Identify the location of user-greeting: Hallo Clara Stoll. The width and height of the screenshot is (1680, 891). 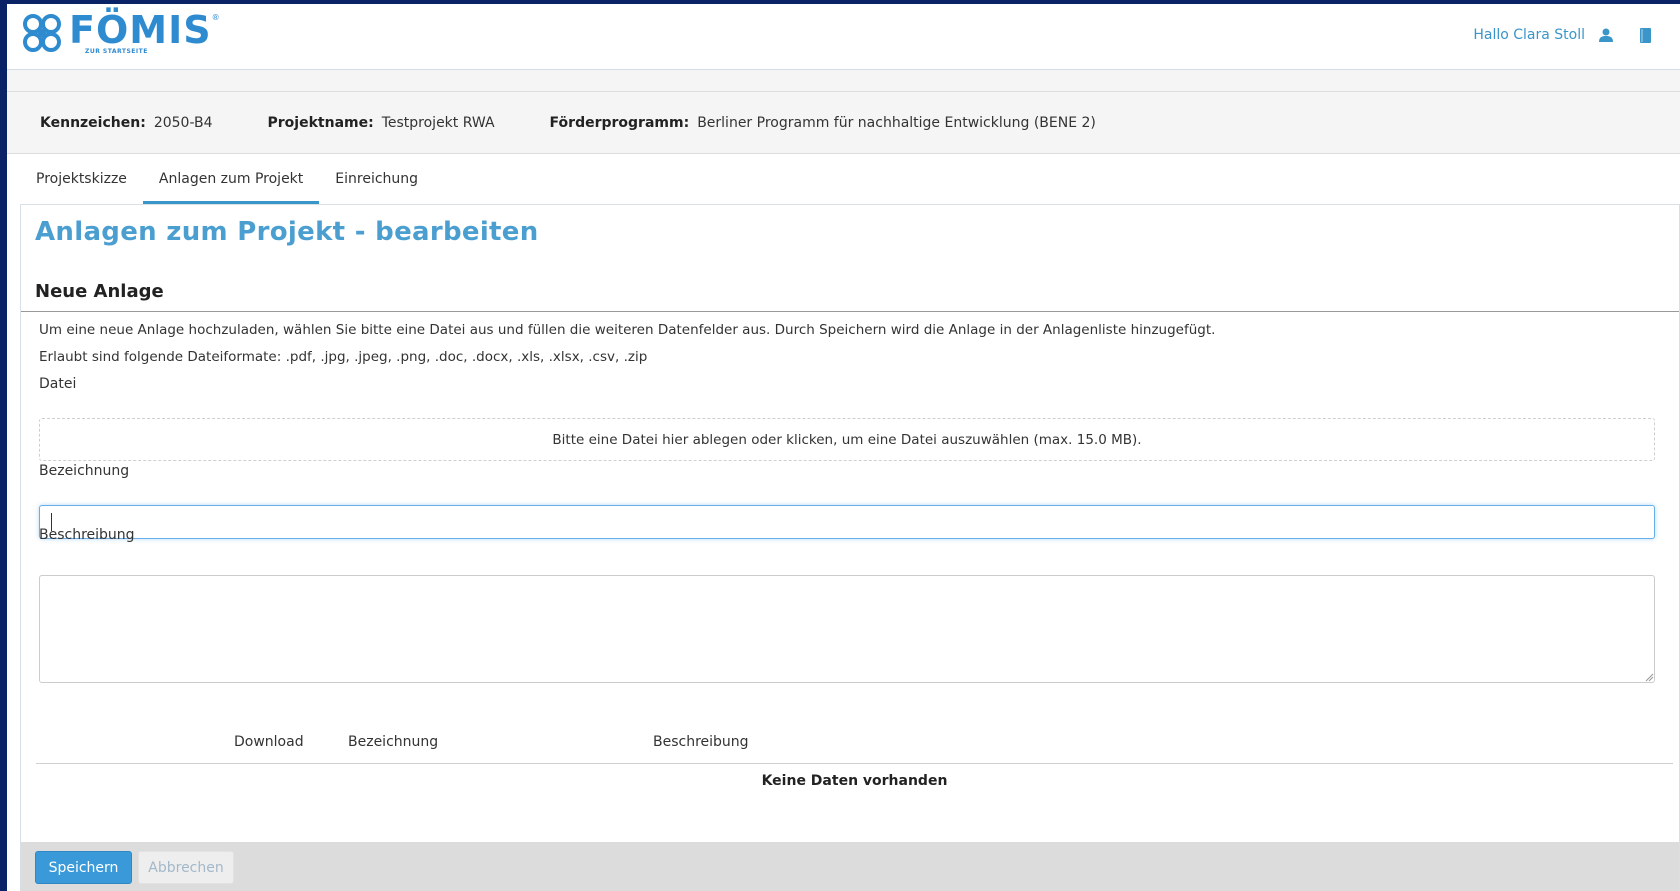
(1529, 35).